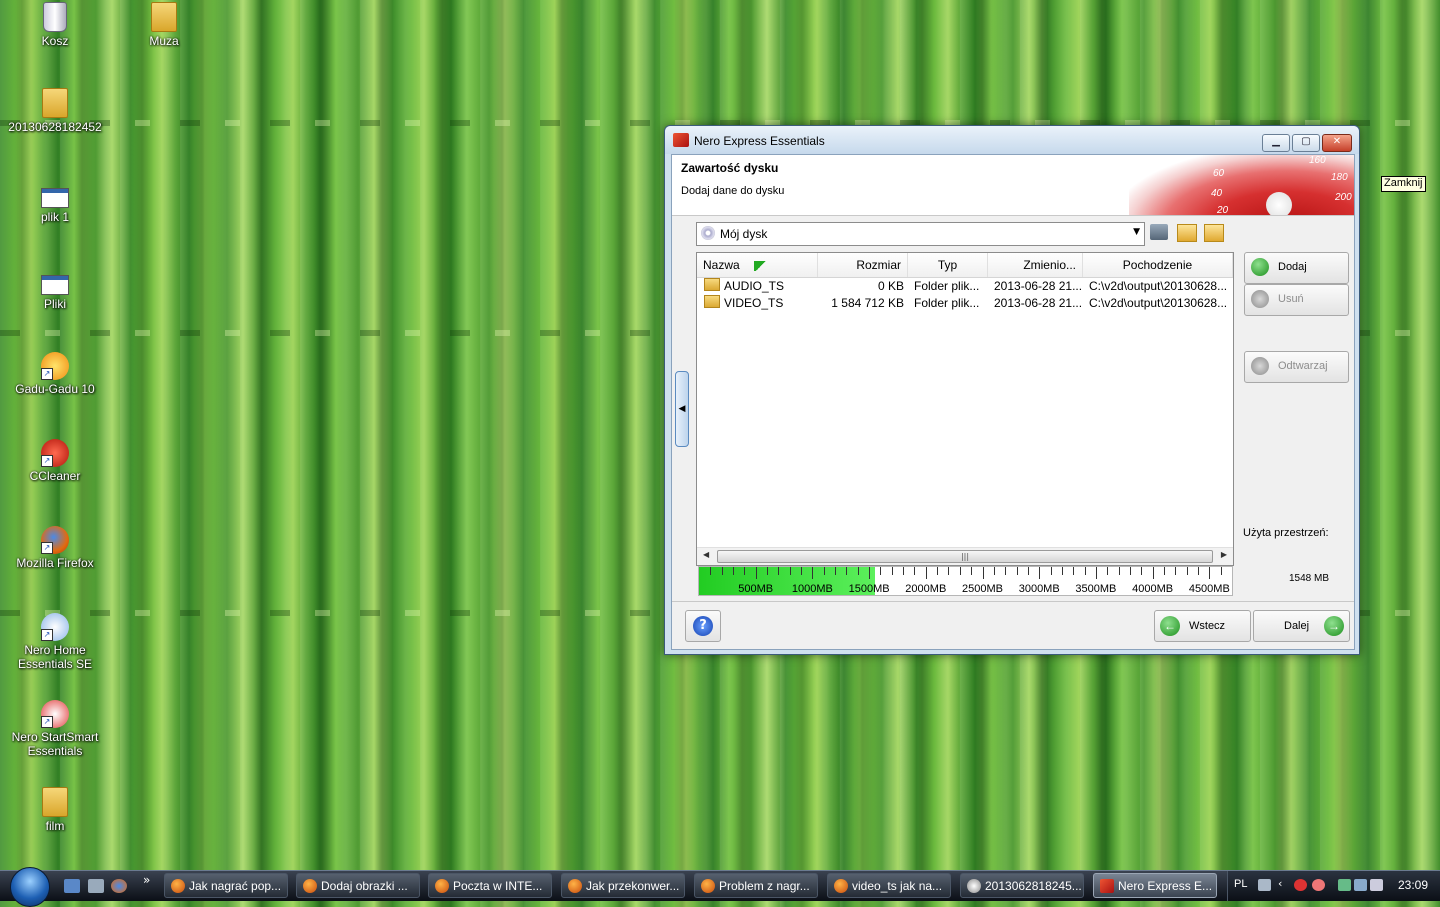 The width and height of the screenshot is (1440, 907). Describe the element at coordinates (682, 409) in the screenshot. I see `collapse-panel-handle: ◀` at that location.